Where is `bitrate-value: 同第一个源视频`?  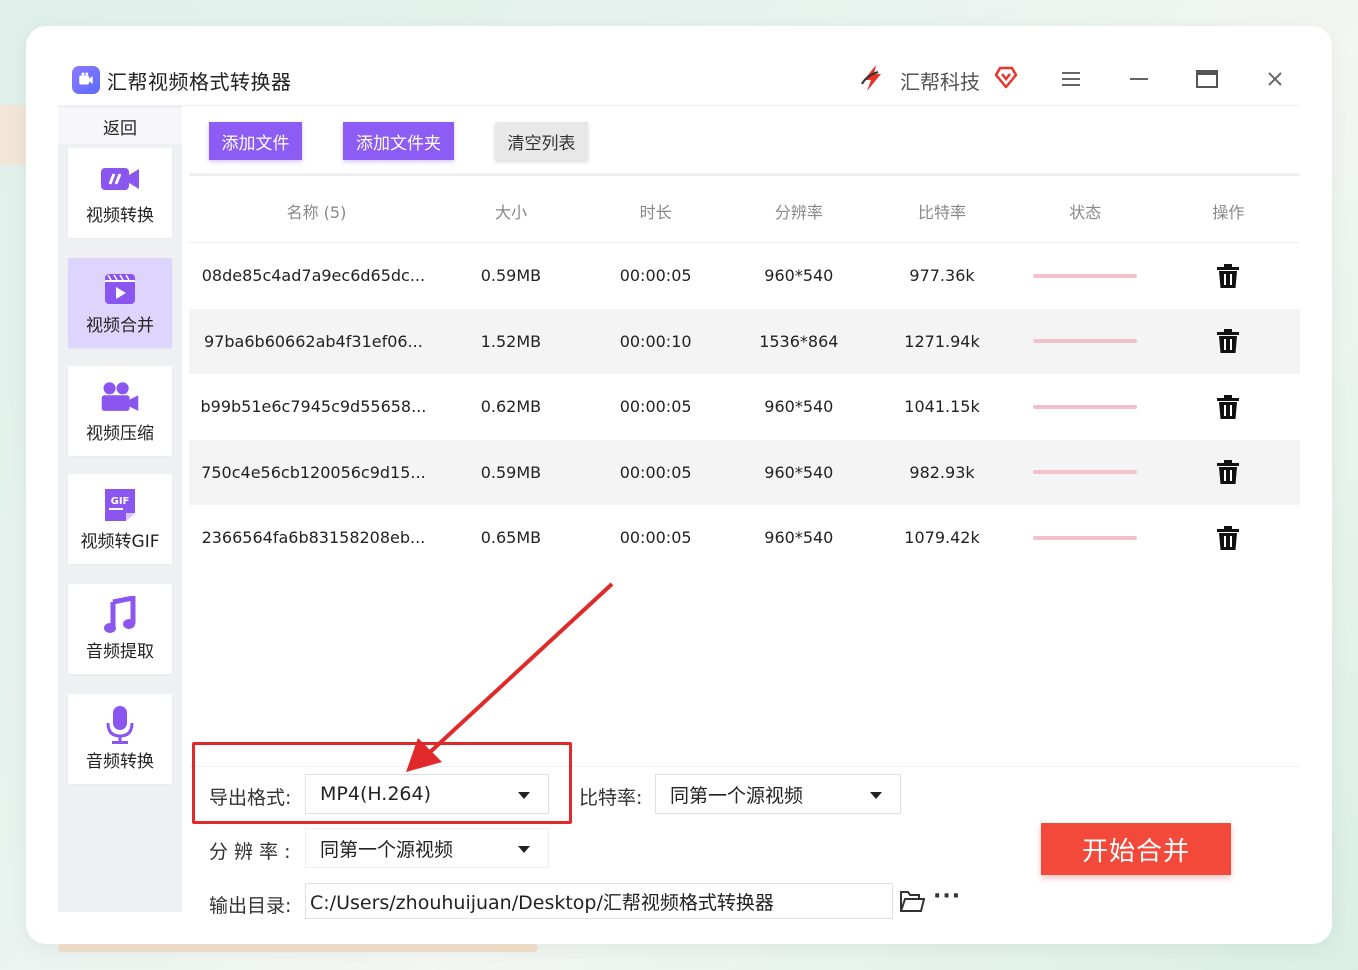 bitrate-value: 同第一个源视频 is located at coordinates (737, 795).